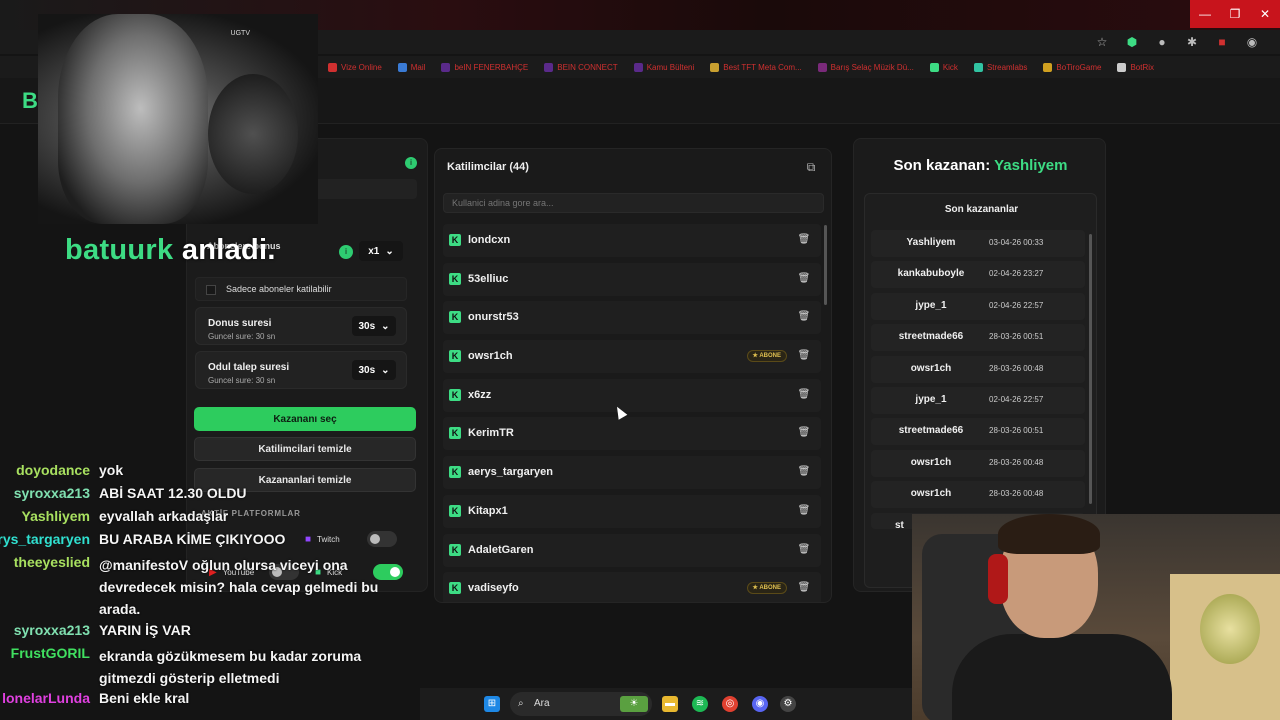  I want to click on taskbar-search-label: Ara, so click(542, 703).